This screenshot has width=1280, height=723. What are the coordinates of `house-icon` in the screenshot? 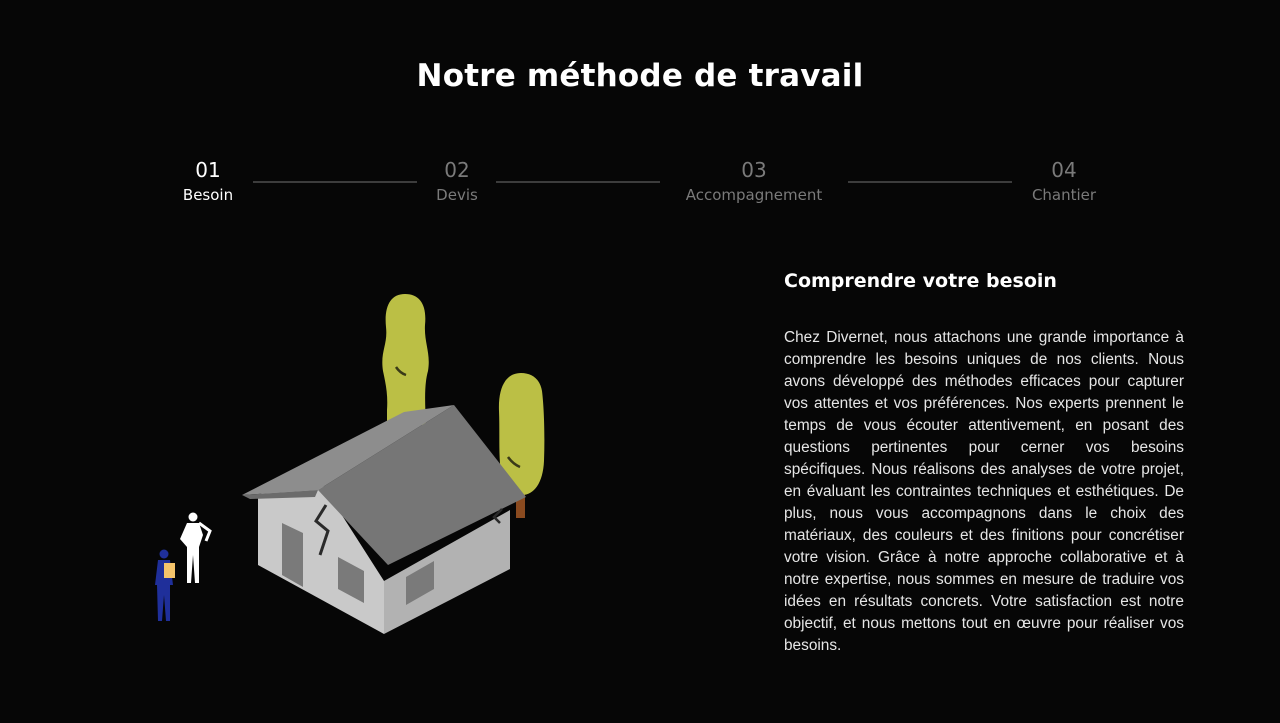 It's located at (384, 519).